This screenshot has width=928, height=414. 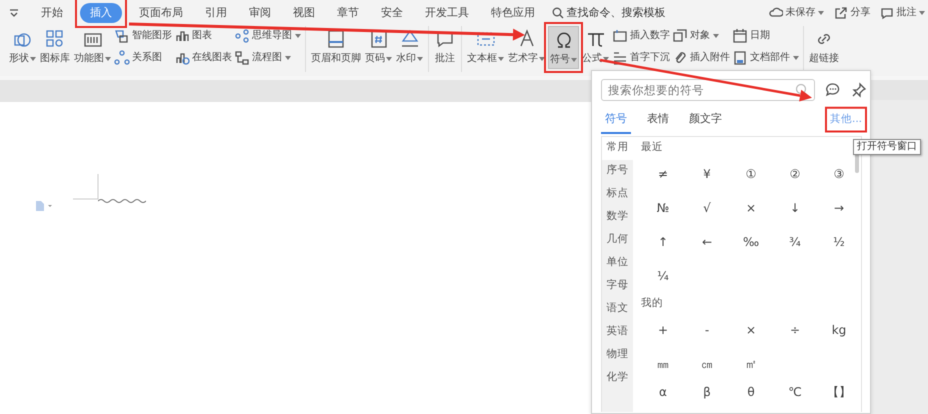 I want to click on ribbon-button: 公式, so click(x=595, y=46).